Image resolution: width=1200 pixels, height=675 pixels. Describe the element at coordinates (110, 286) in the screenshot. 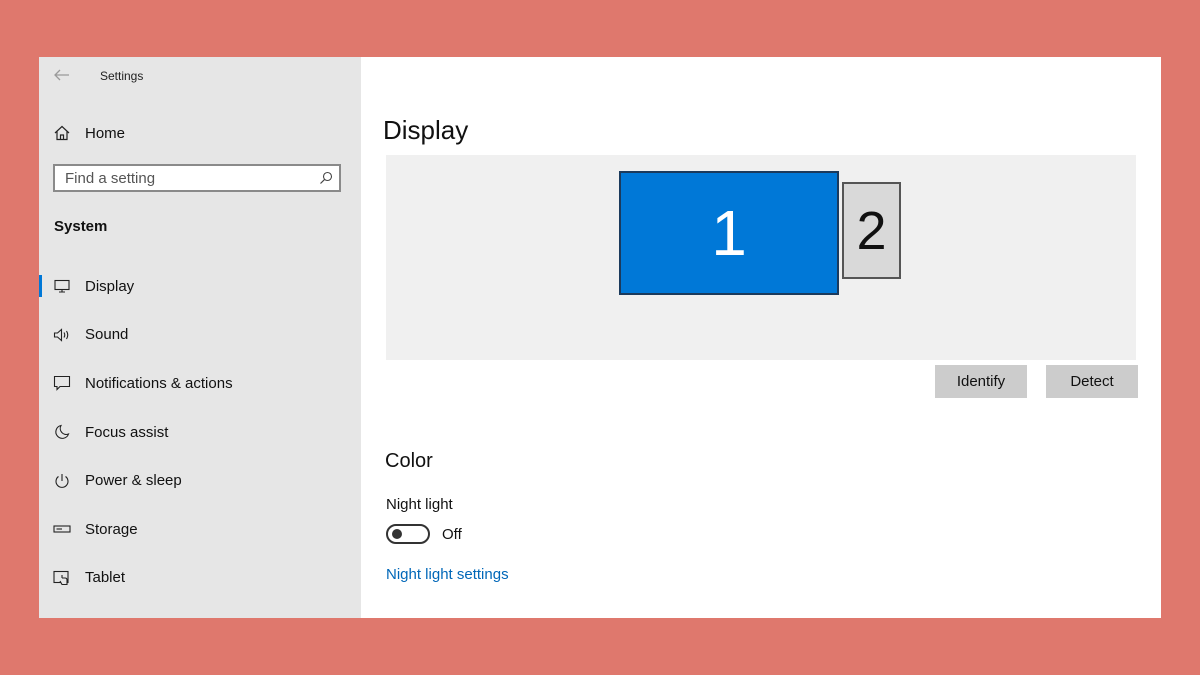

I see `sidebar-item-label: Display` at that location.